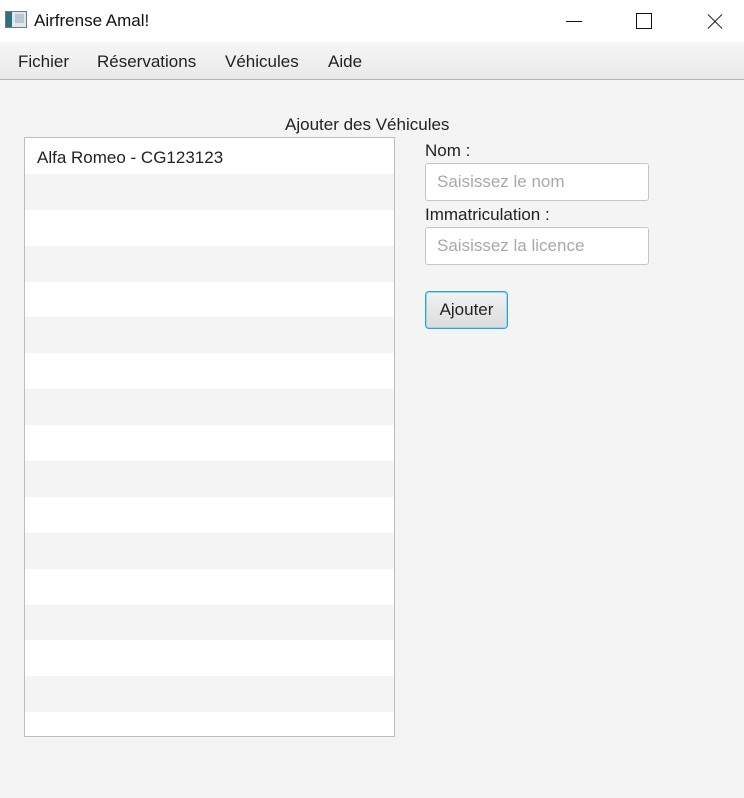  Describe the element at coordinates (209, 156) in the screenshot. I see `list-item: Alfa Romeo - CG123123` at that location.